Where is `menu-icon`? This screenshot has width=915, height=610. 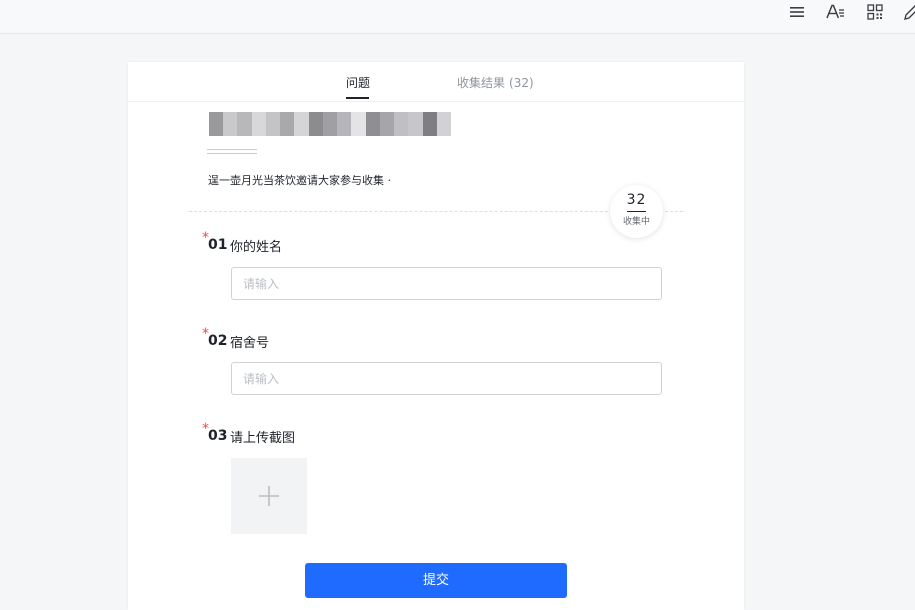
menu-icon is located at coordinates (797, 12).